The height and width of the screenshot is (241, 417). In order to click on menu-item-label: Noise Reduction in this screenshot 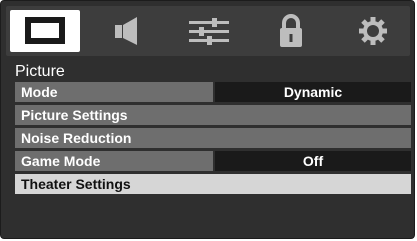, I will do `click(213, 138)`.